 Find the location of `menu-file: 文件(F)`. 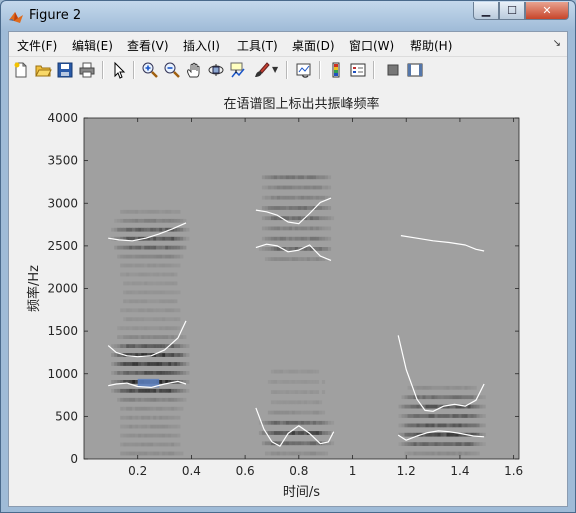

menu-file: 文件(F) is located at coordinates (37, 45).